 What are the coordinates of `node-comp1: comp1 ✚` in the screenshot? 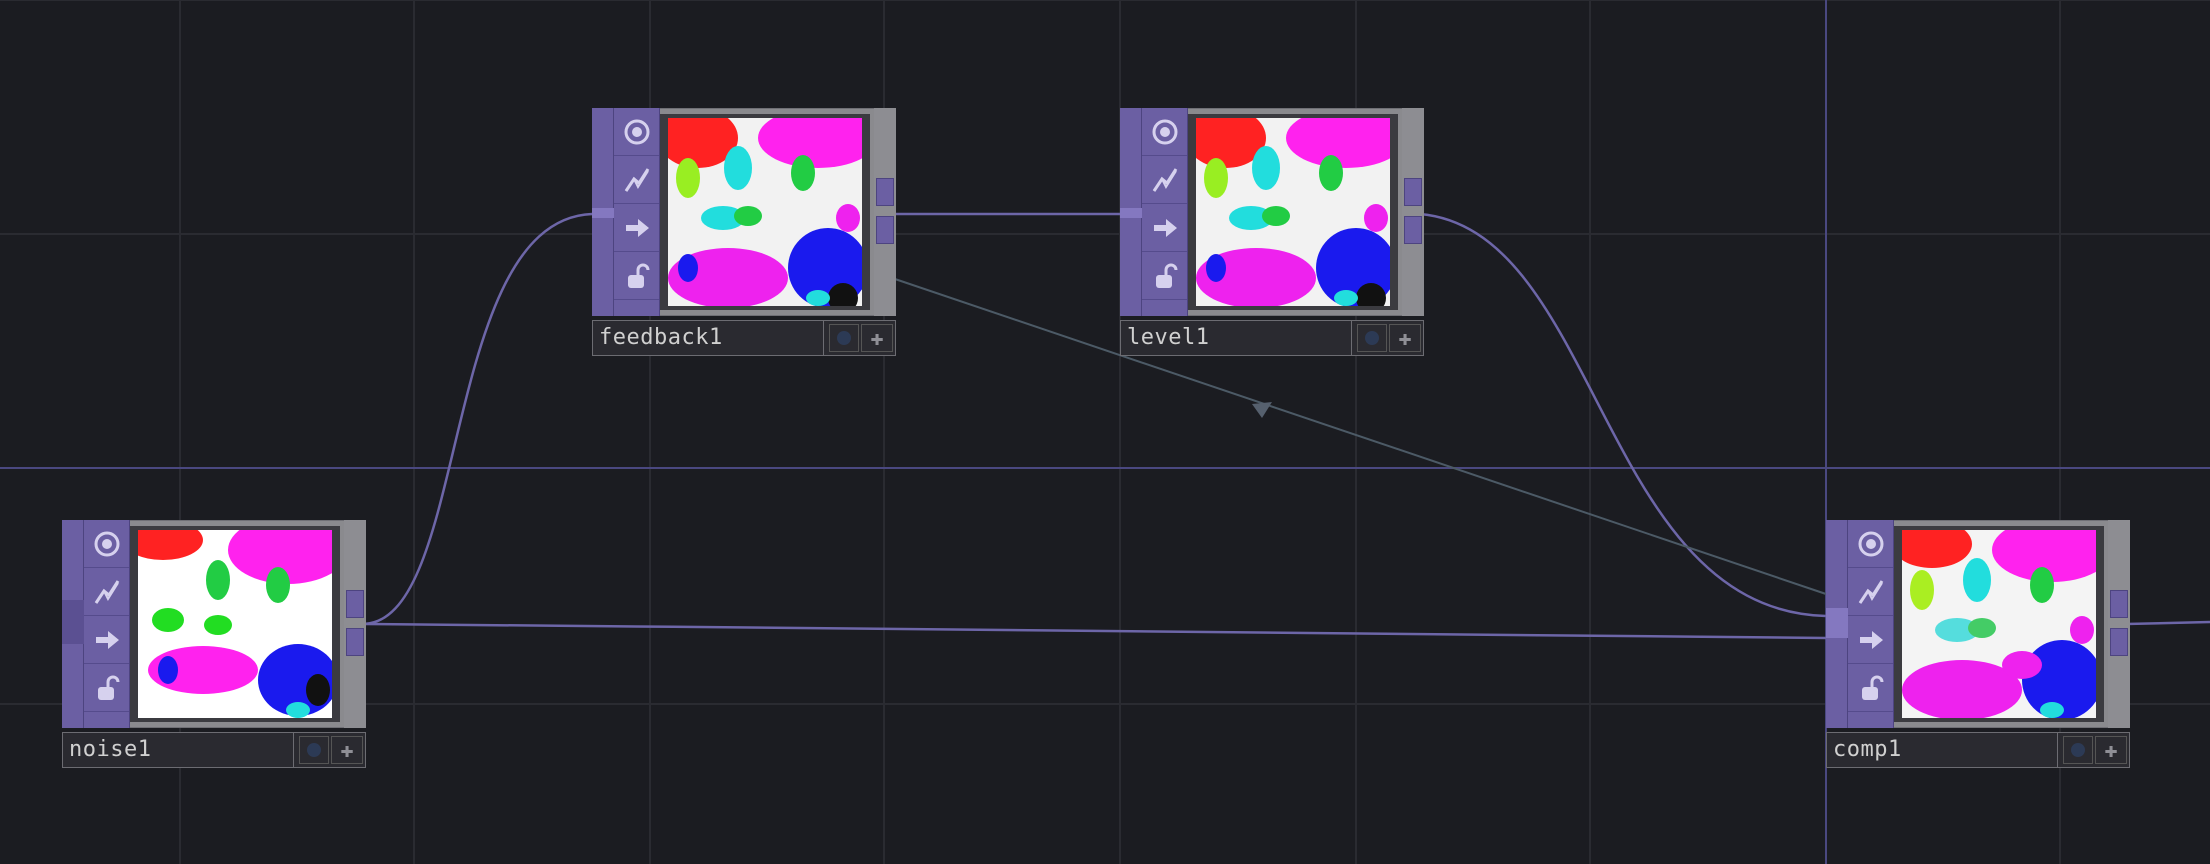 It's located at (1978, 644).